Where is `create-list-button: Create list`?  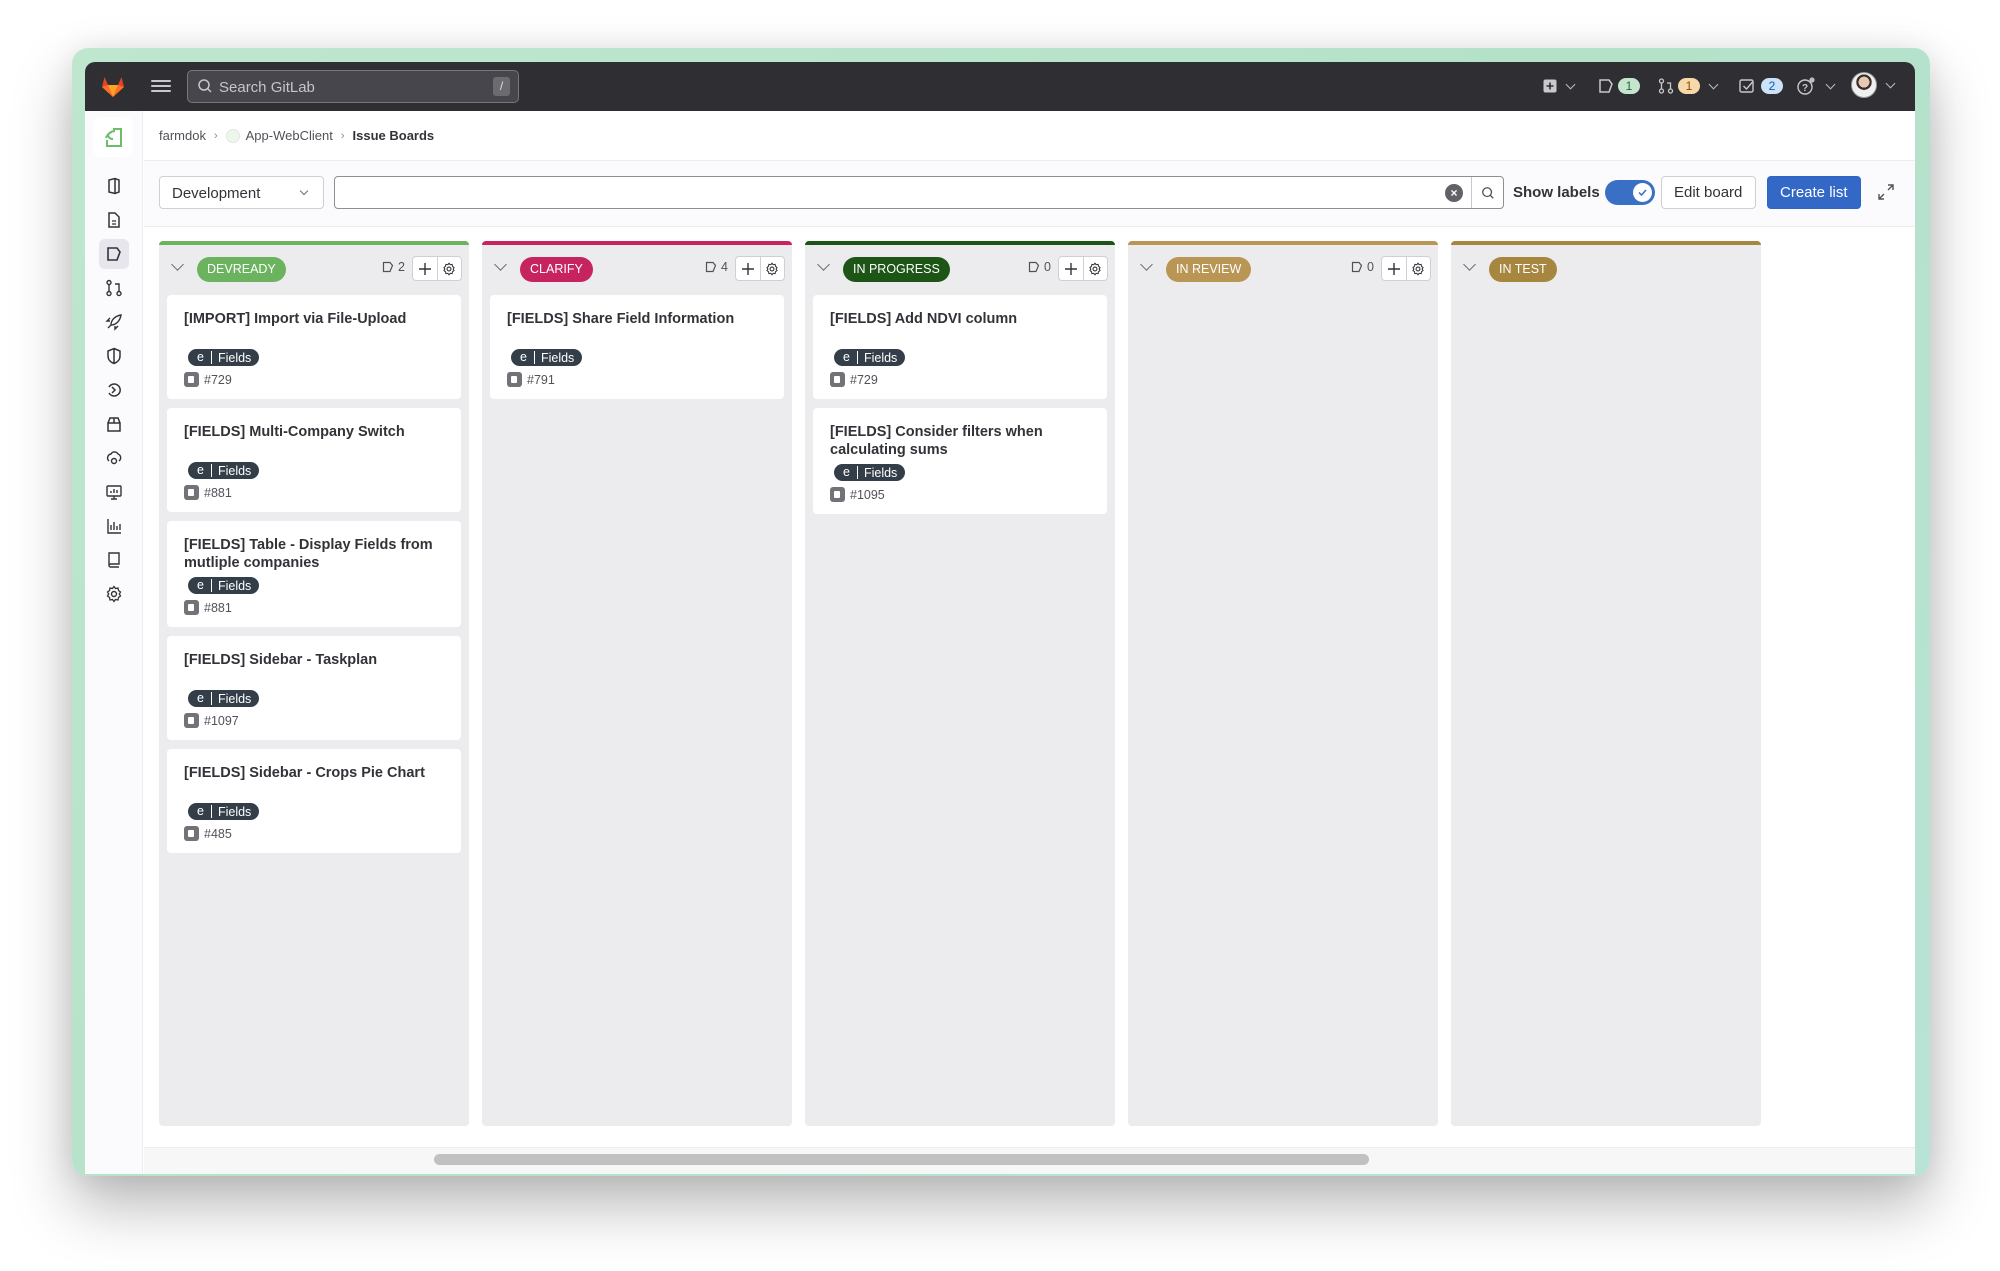
create-list-button: Create list is located at coordinates (1814, 192).